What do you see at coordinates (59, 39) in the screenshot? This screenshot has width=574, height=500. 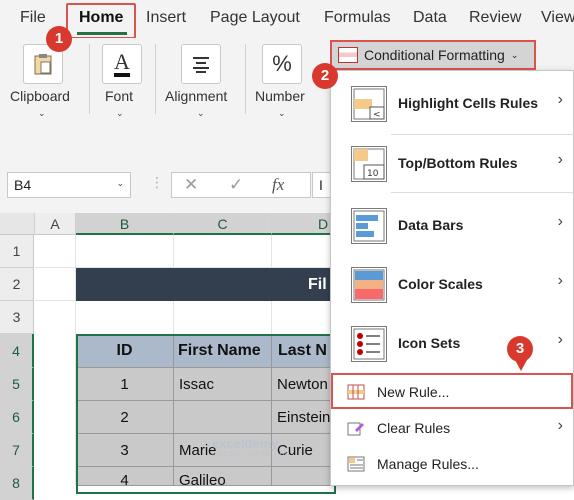 I see `step-badge-1: 1` at bounding box center [59, 39].